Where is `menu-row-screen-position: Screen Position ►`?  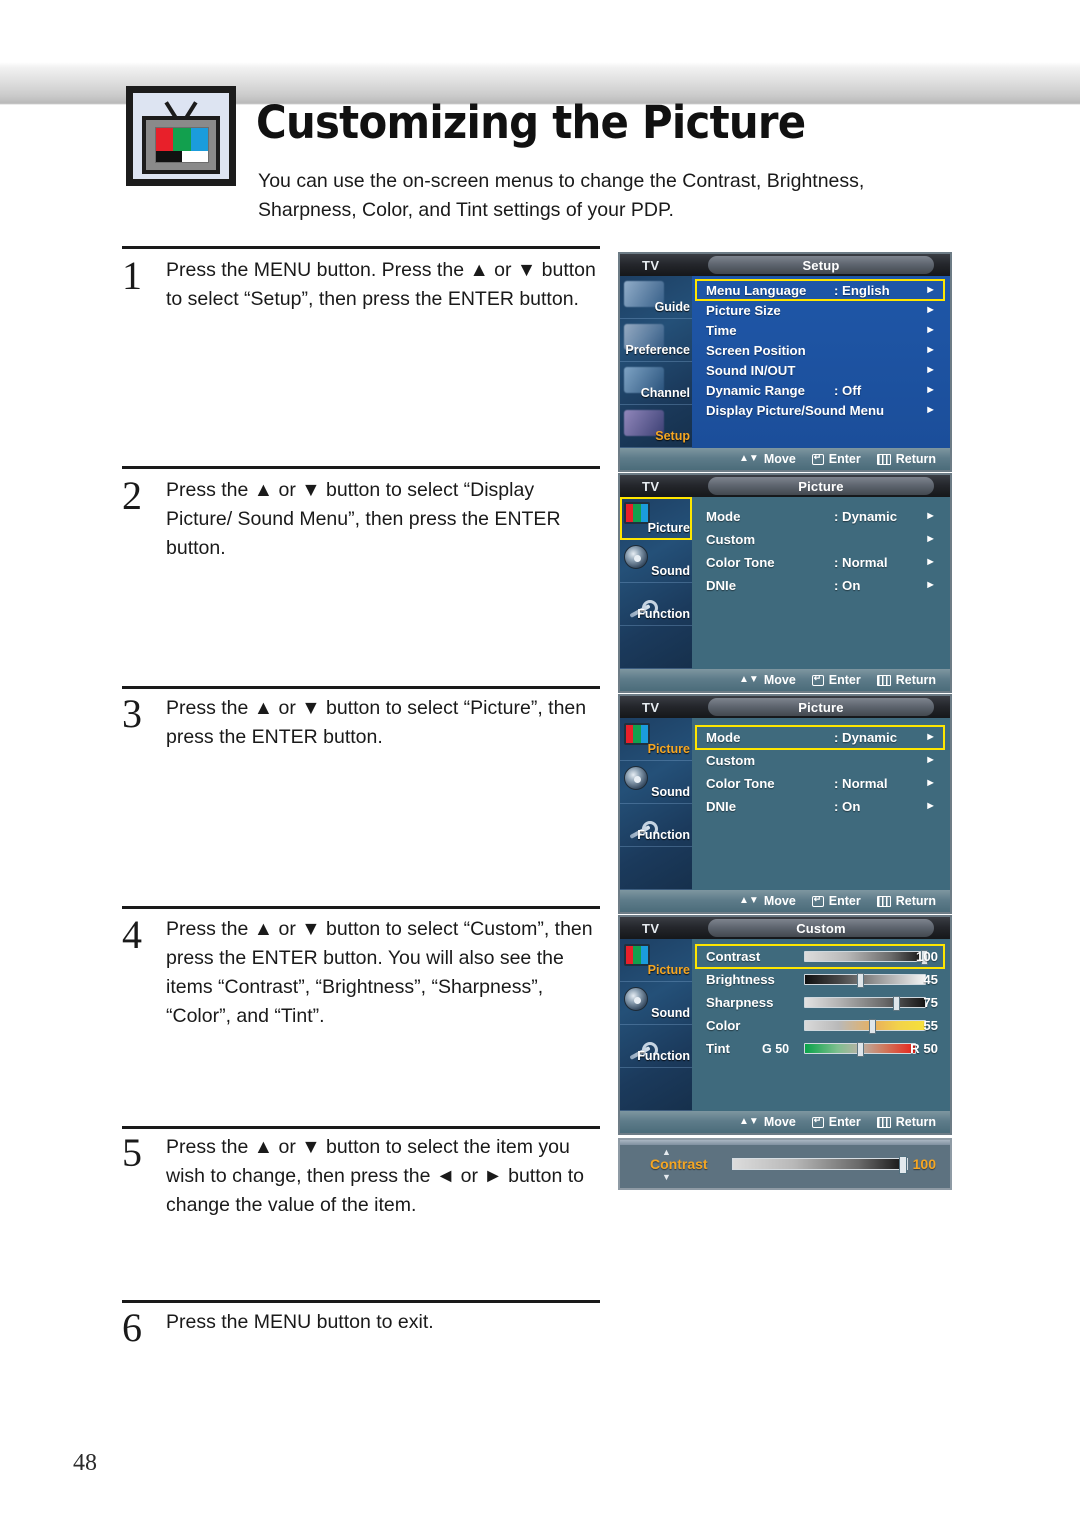 menu-row-screen-position: Screen Position ► is located at coordinates (820, 350).